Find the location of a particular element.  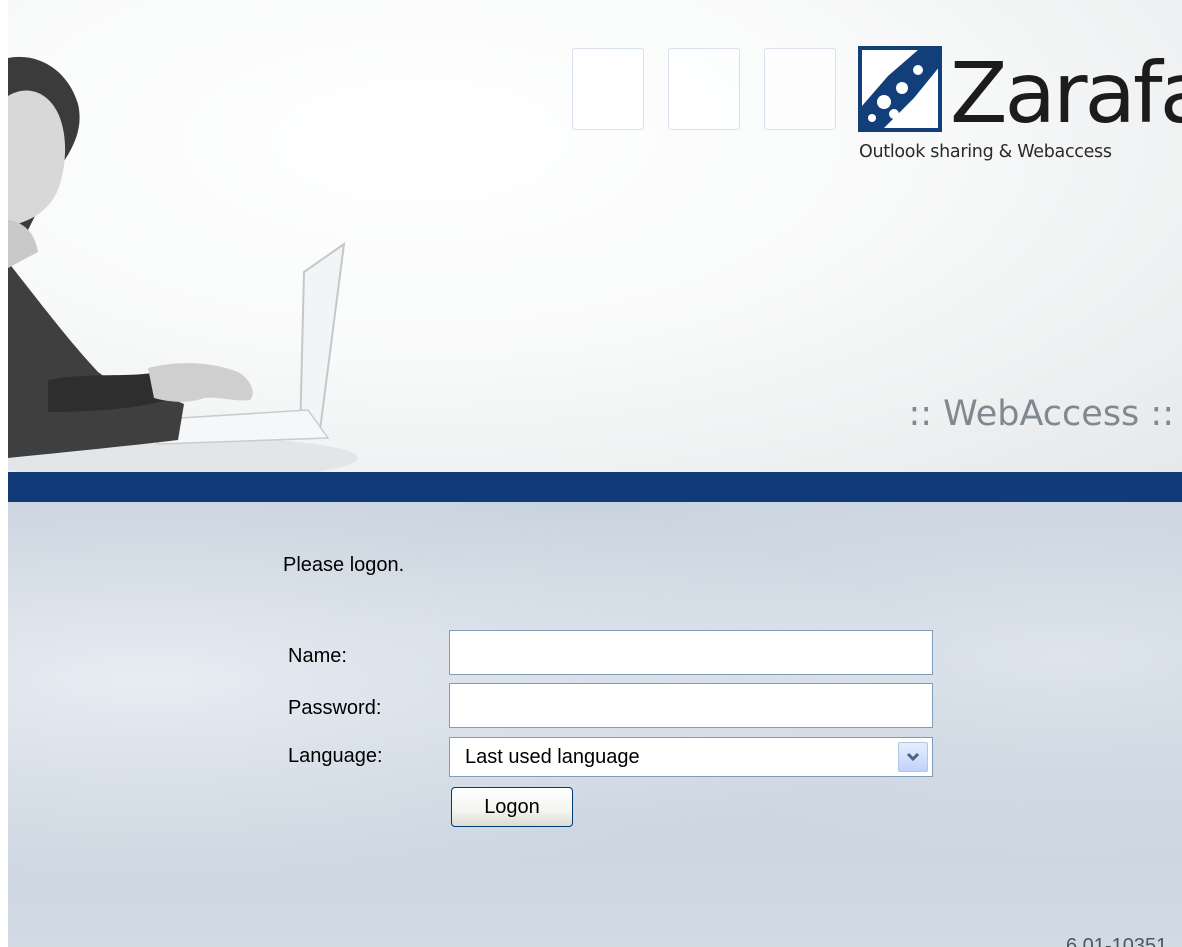

version-label: 6.01-10351 is located at coordinates (1117, 941).